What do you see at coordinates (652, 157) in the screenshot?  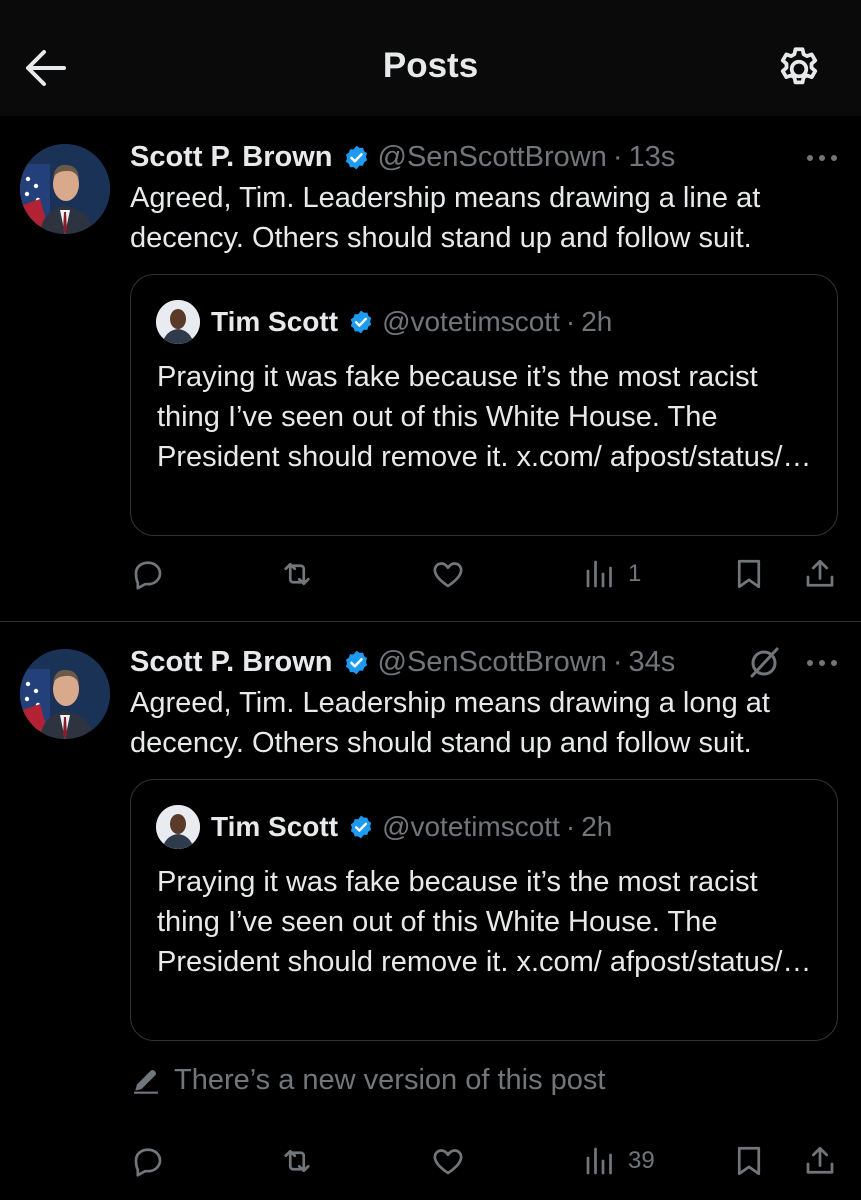 I see `post-time: 13s` at bounding box center [652, 157].